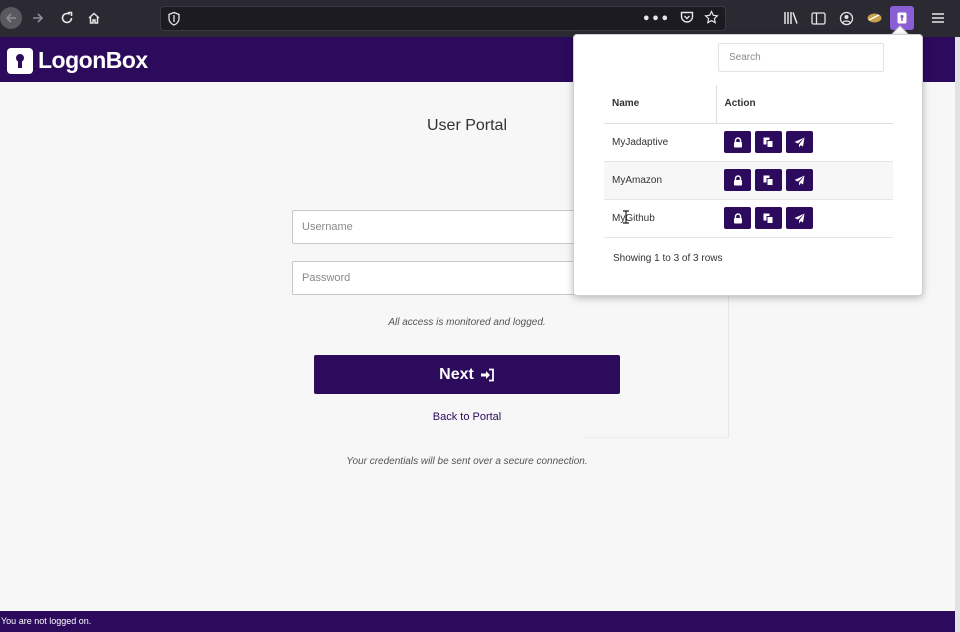 This screenshot has height=632, width=960. What do you see at coordinates (846, 18) in the screenshot?
I see `account-icon` at bounding box center [846, 18].